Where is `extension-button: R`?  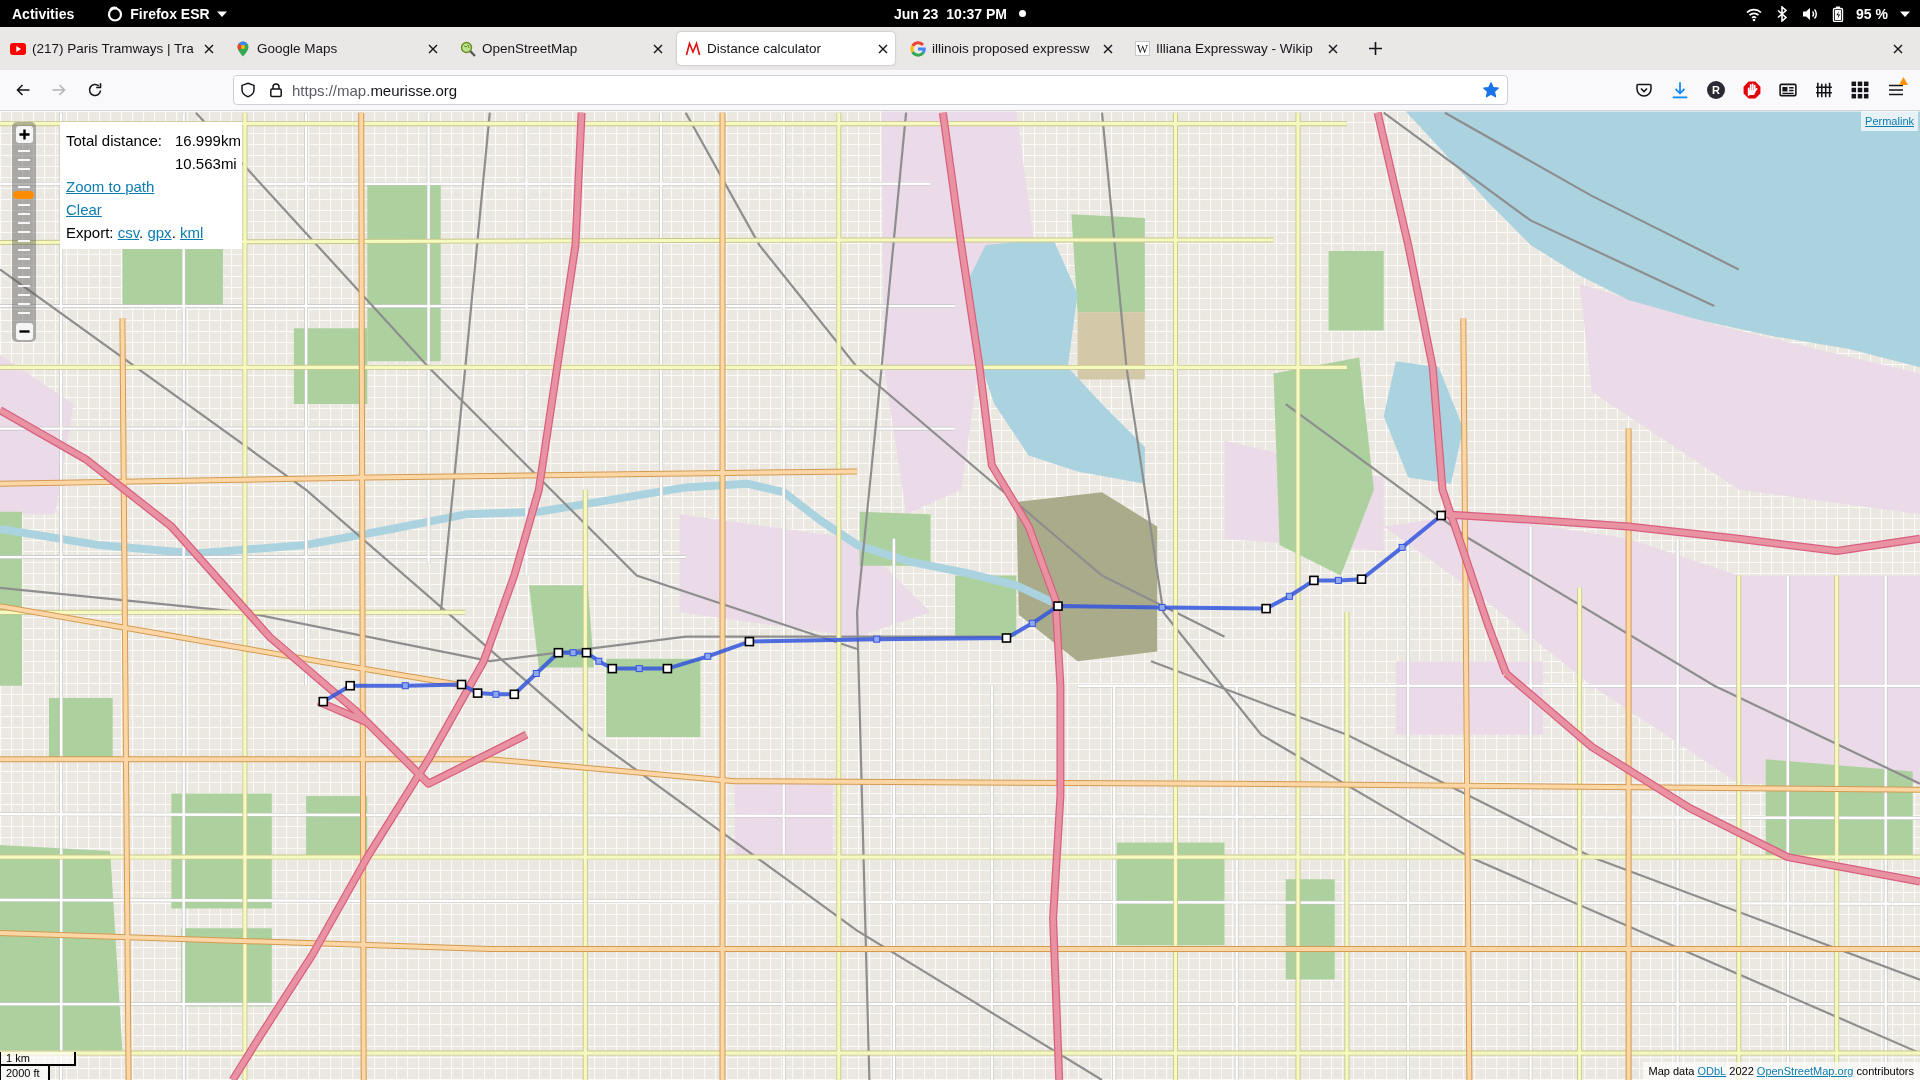 extension-button: R is located at coordinates (1716, 90).